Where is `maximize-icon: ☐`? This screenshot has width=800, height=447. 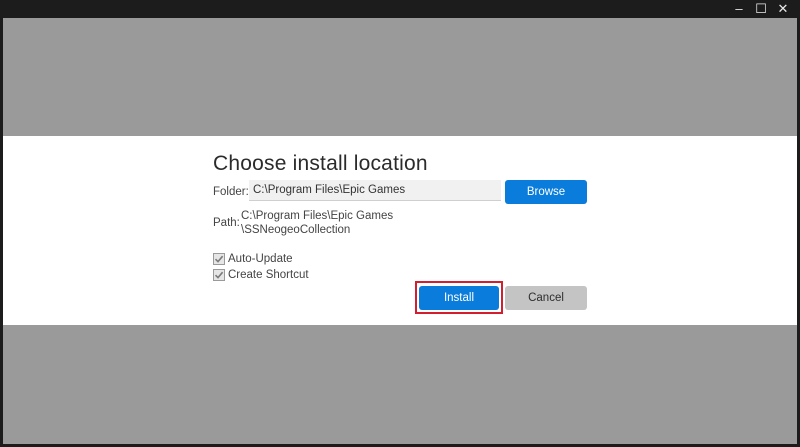
maximize-icon: ☐ is located at coordinates (761, 8).